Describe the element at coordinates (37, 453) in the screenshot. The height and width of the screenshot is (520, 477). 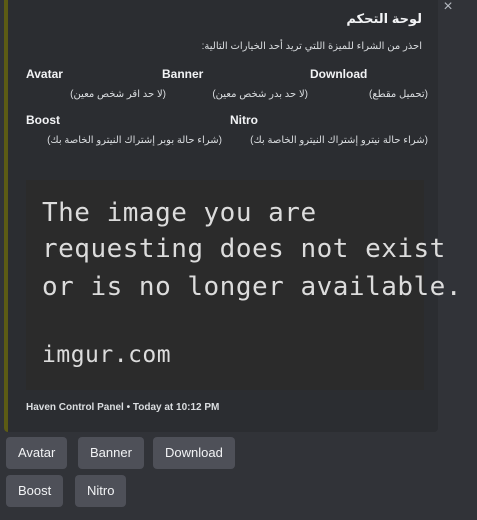
I see `avatar-button: Avatar` at that location.